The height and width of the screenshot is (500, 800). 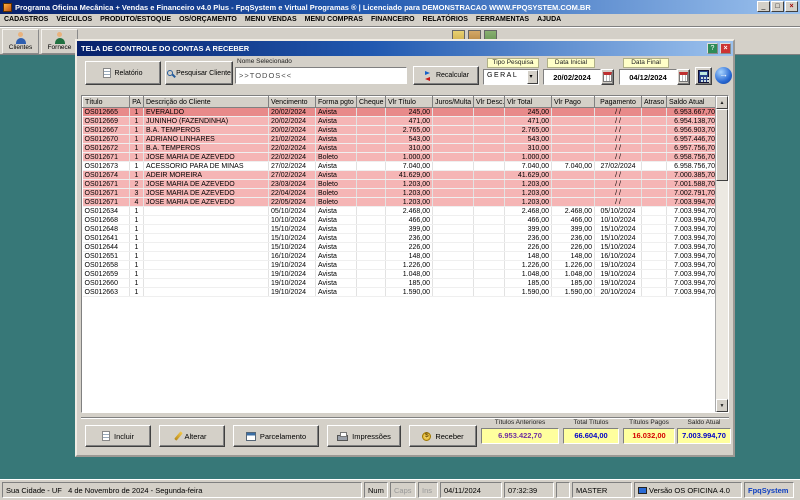 What do you see at coordinates (721, 254) in the screenshot?
I see `vertical-scrollbar` at bounding box center [721, 254].